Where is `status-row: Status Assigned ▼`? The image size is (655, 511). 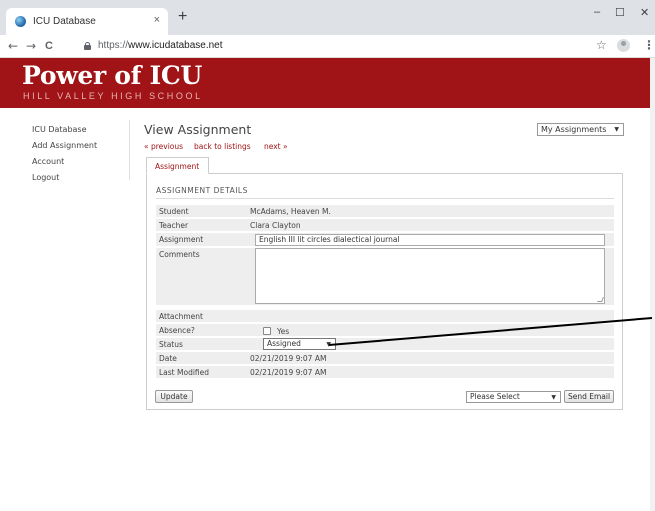
status-row: Status Assigned ▼ is located at coordinates (385, 344).